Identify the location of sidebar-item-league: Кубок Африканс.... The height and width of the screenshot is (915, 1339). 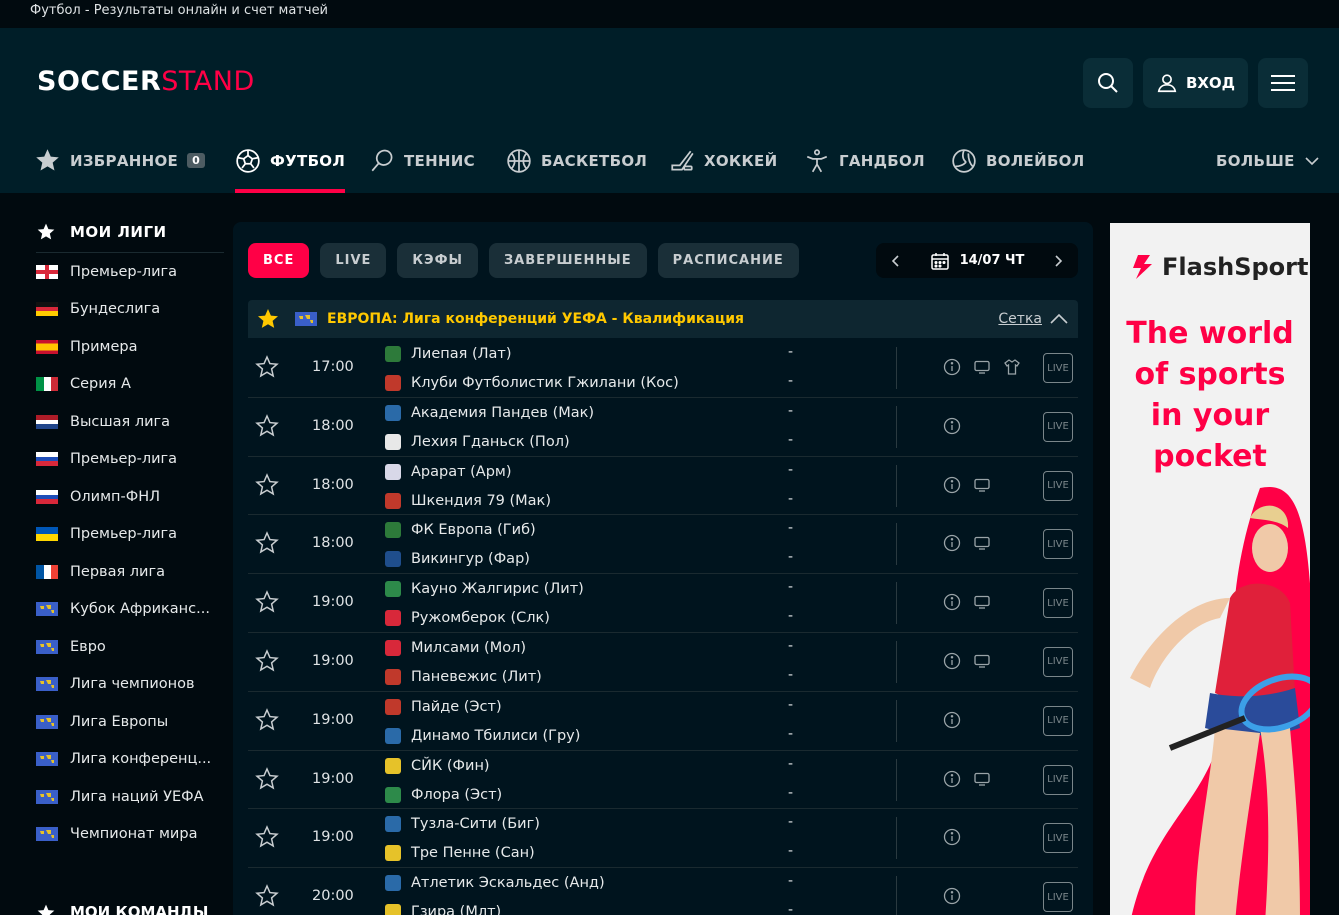
(130, 610).